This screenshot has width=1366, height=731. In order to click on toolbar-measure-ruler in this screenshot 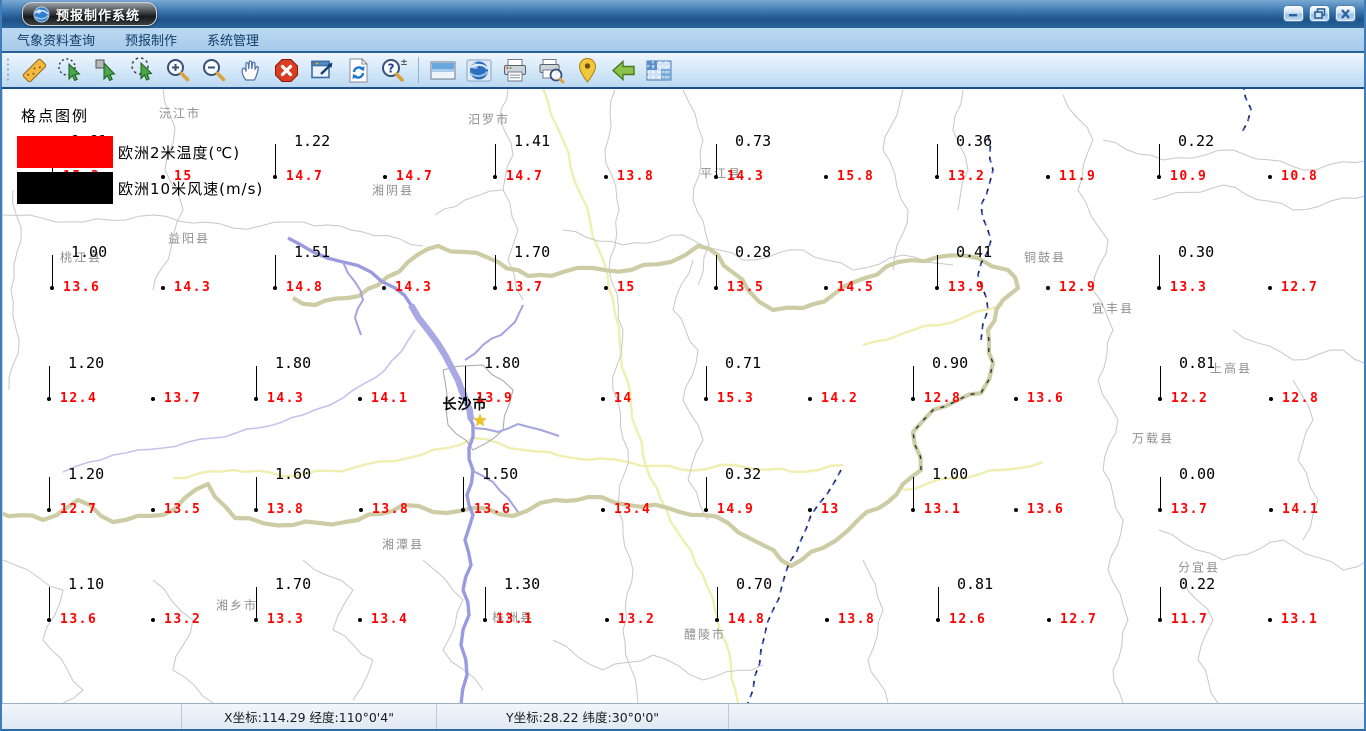, I will do `click(34, 70)`.